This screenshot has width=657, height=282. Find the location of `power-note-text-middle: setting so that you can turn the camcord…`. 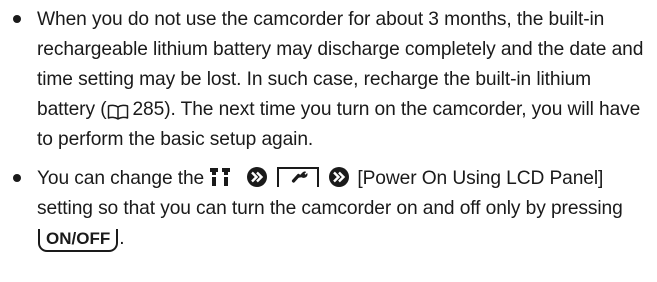

power-note-text-middle: setting so that you can turn the camcord… is located at coordinates (330, 208).